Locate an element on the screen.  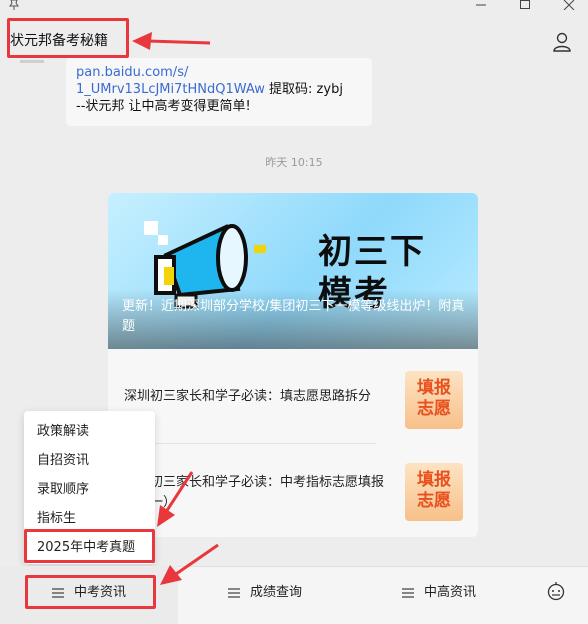
menu-item-admission-order: 录取顺序 is located at coordinates (89, 489).